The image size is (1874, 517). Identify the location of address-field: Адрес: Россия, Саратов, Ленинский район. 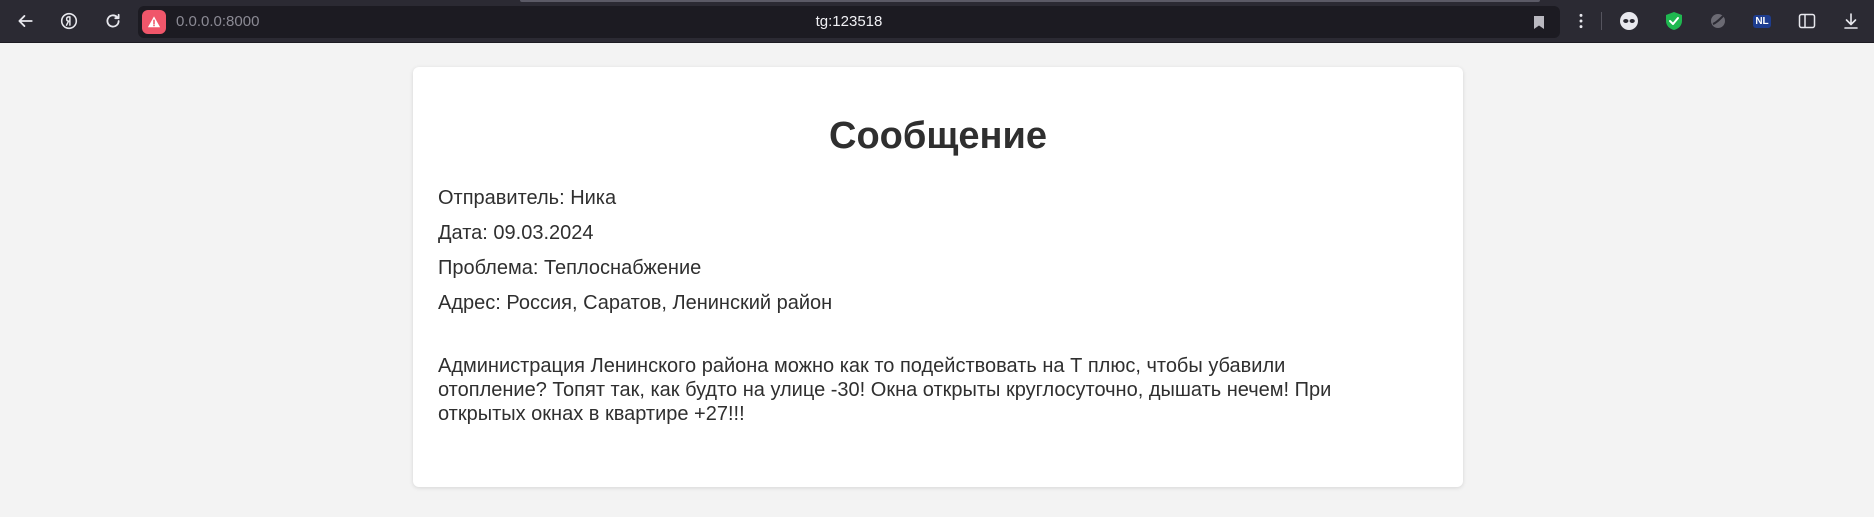
(635, 303).